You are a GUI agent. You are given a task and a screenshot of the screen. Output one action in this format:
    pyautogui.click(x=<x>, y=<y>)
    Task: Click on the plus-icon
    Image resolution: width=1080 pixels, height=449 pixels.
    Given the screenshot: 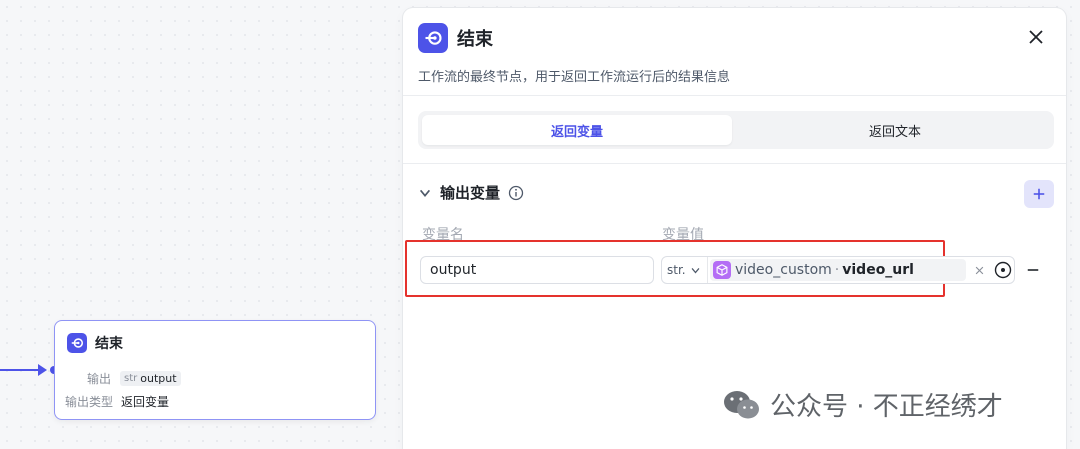 What is the action you would take?
    pyautogui.click(x=1039, y=194)
    